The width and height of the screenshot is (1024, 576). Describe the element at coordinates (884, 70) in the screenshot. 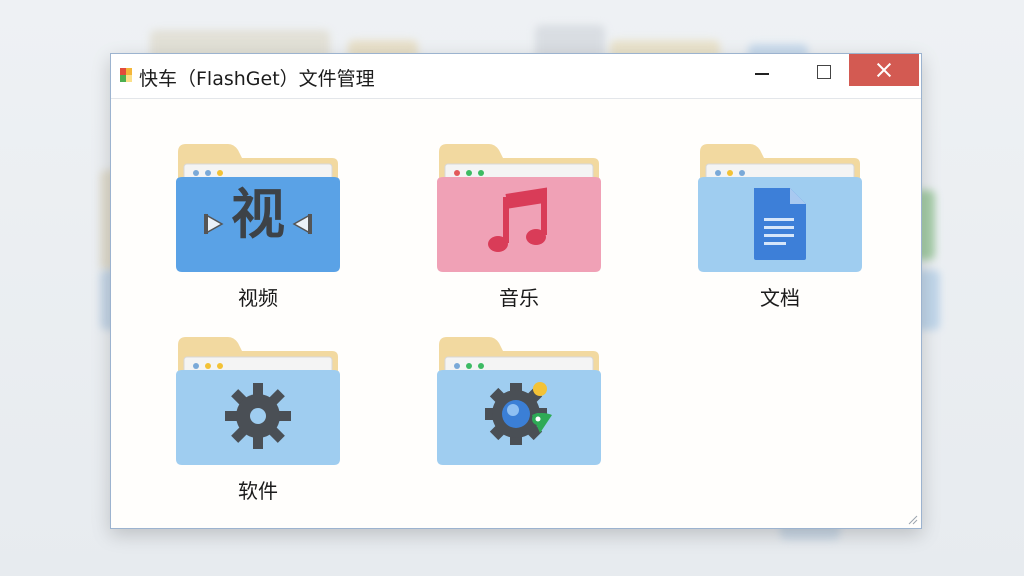

I see `close-button` at that location.